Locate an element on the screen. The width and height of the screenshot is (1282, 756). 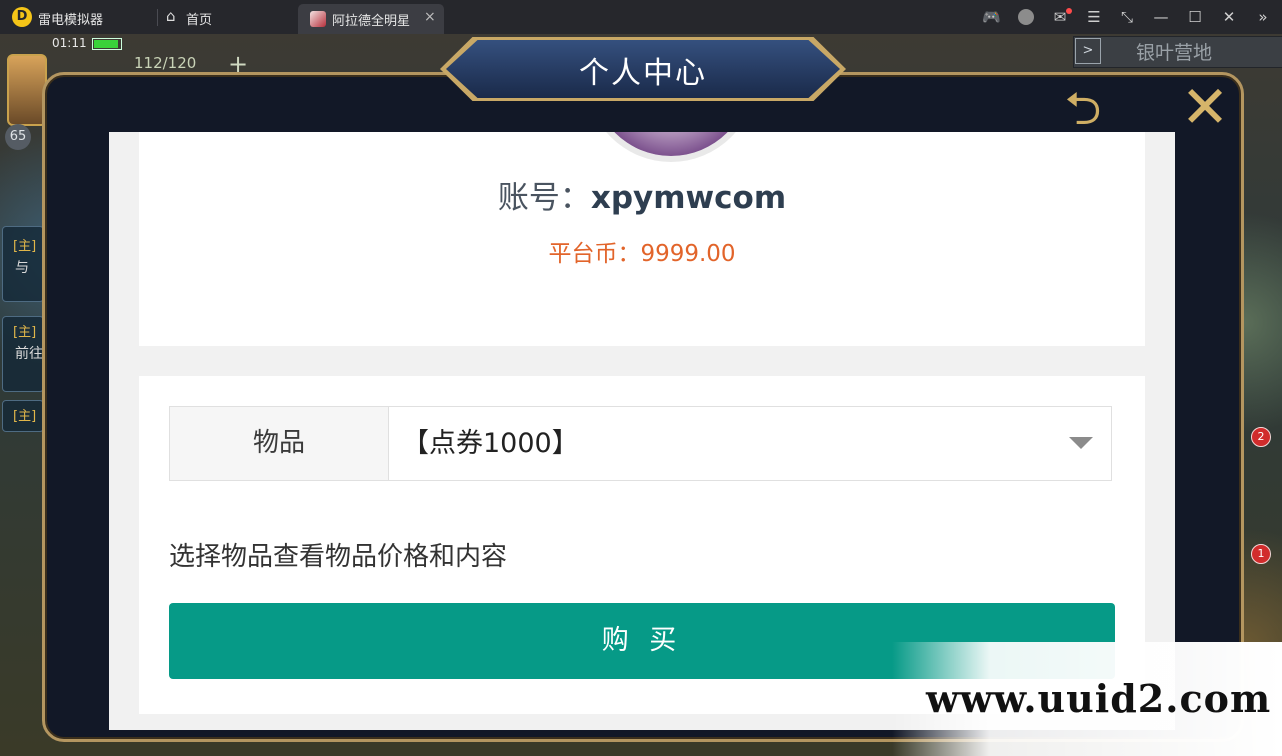
account-prefix: 账号： is located at coordinates (544, 198).